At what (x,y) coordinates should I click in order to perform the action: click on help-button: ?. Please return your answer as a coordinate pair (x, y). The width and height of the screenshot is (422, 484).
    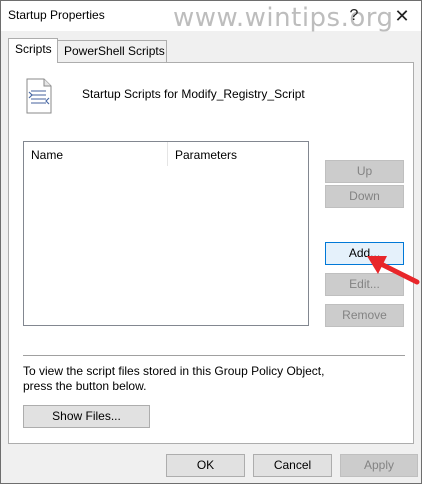
    Looking at the image, I should click on (354, 16).